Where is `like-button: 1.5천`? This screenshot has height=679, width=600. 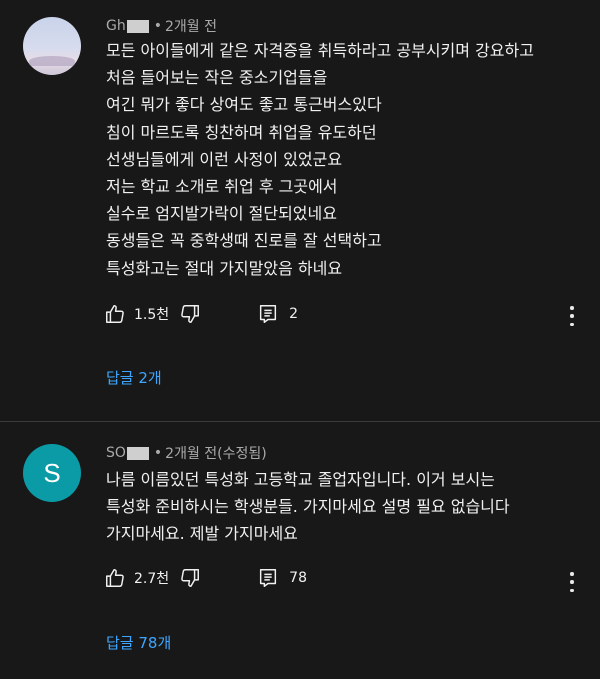 like-button: 1.5천 is located at coordinates (136, 314).